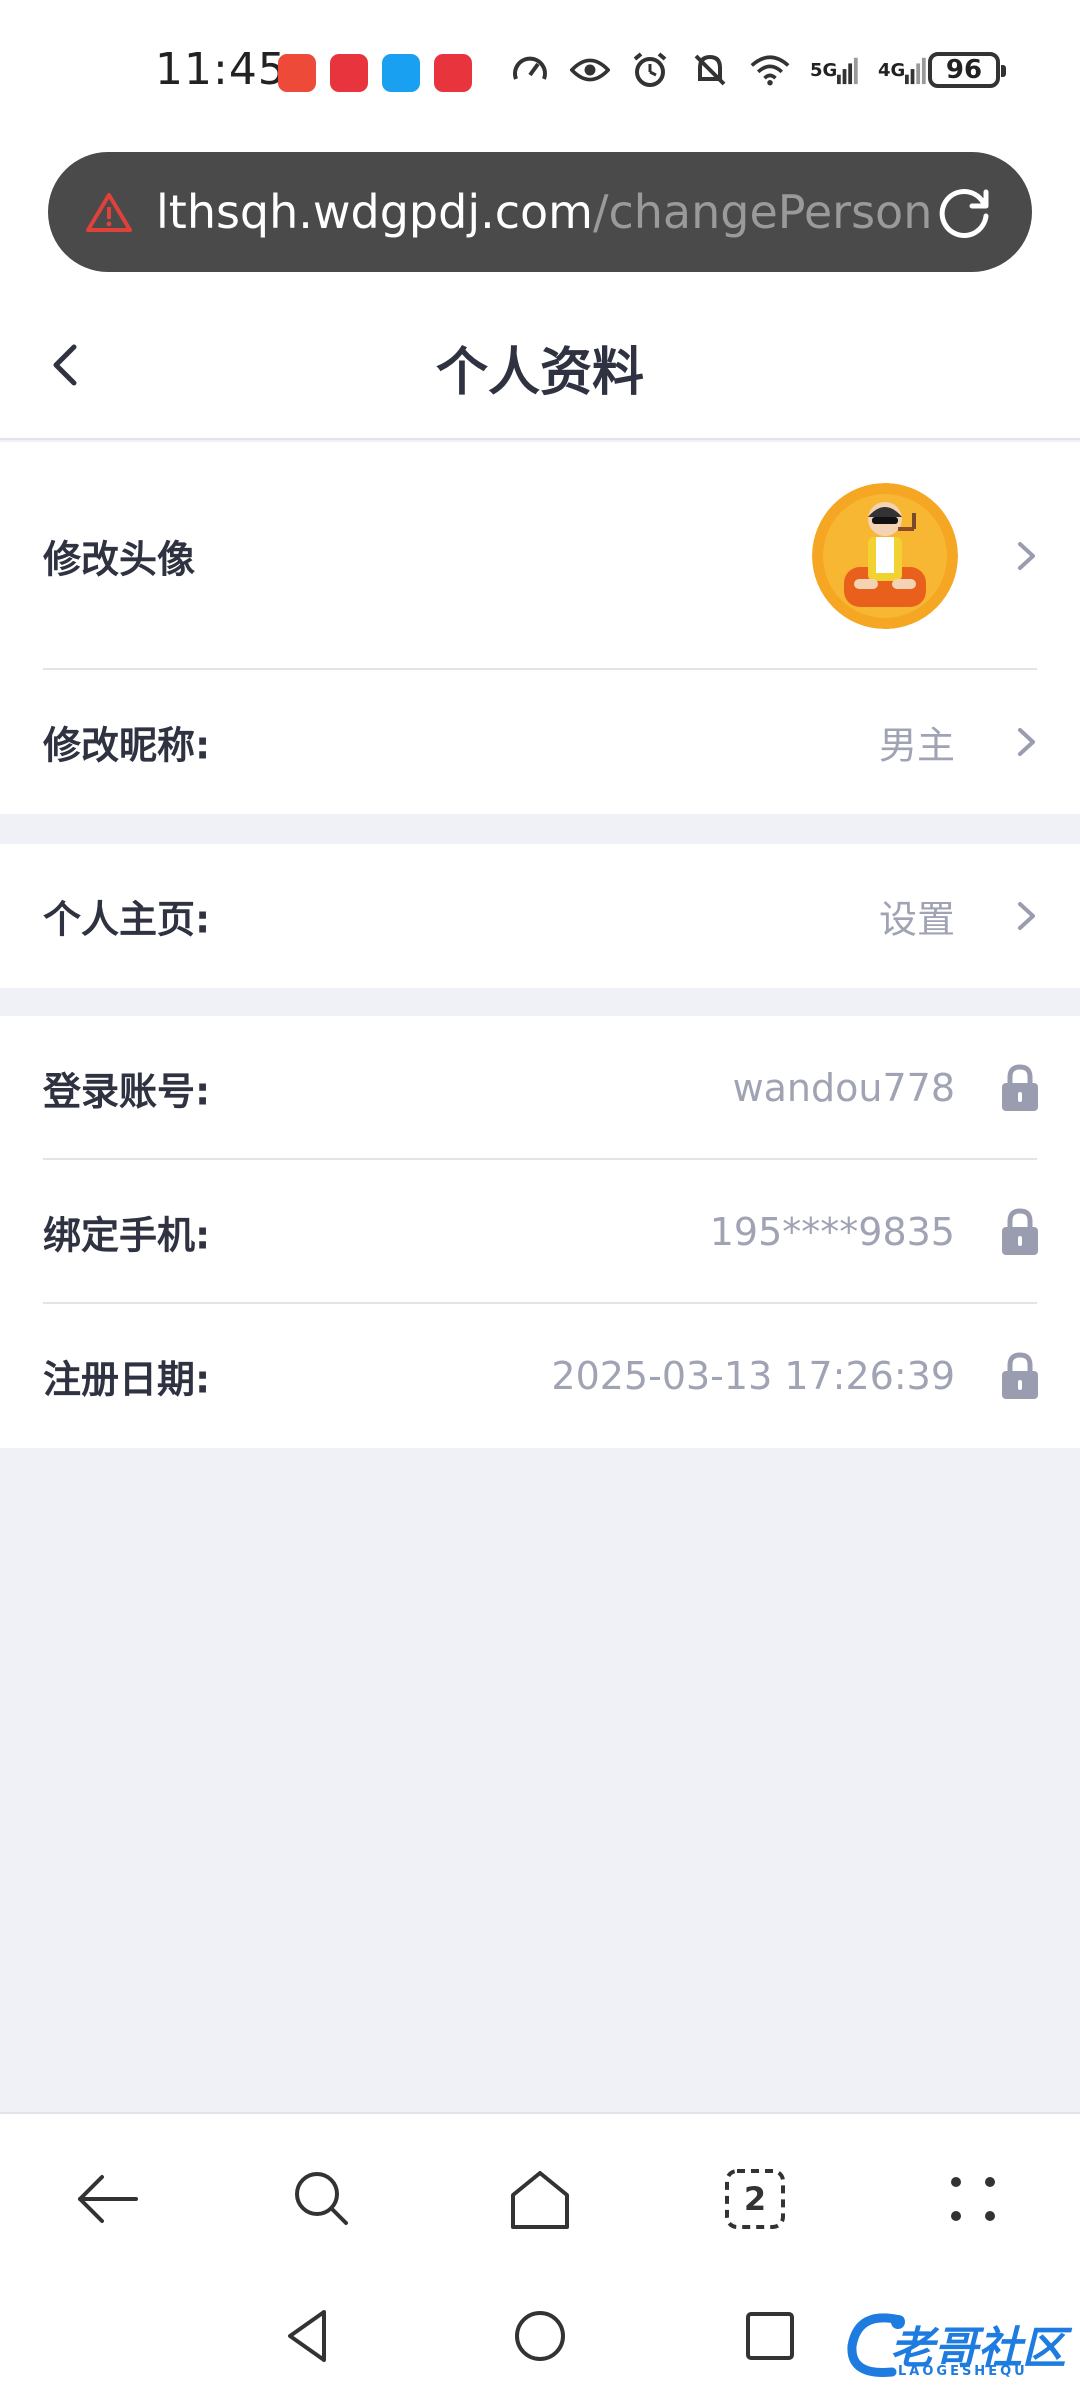  I want to click on signal-5g-icon: 5G, so click(834, 70).